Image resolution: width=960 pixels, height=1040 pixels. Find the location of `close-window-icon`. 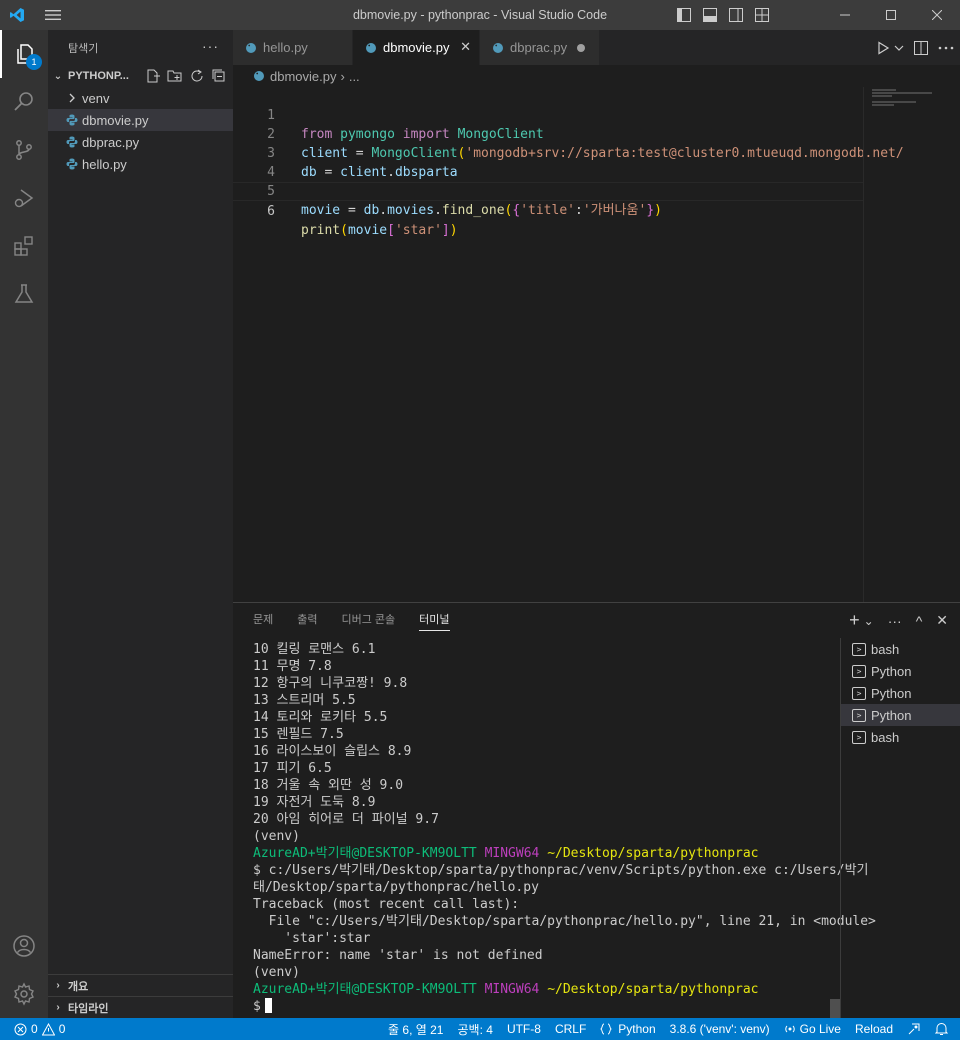

close-window-icon is located at coordinates (937, 15).